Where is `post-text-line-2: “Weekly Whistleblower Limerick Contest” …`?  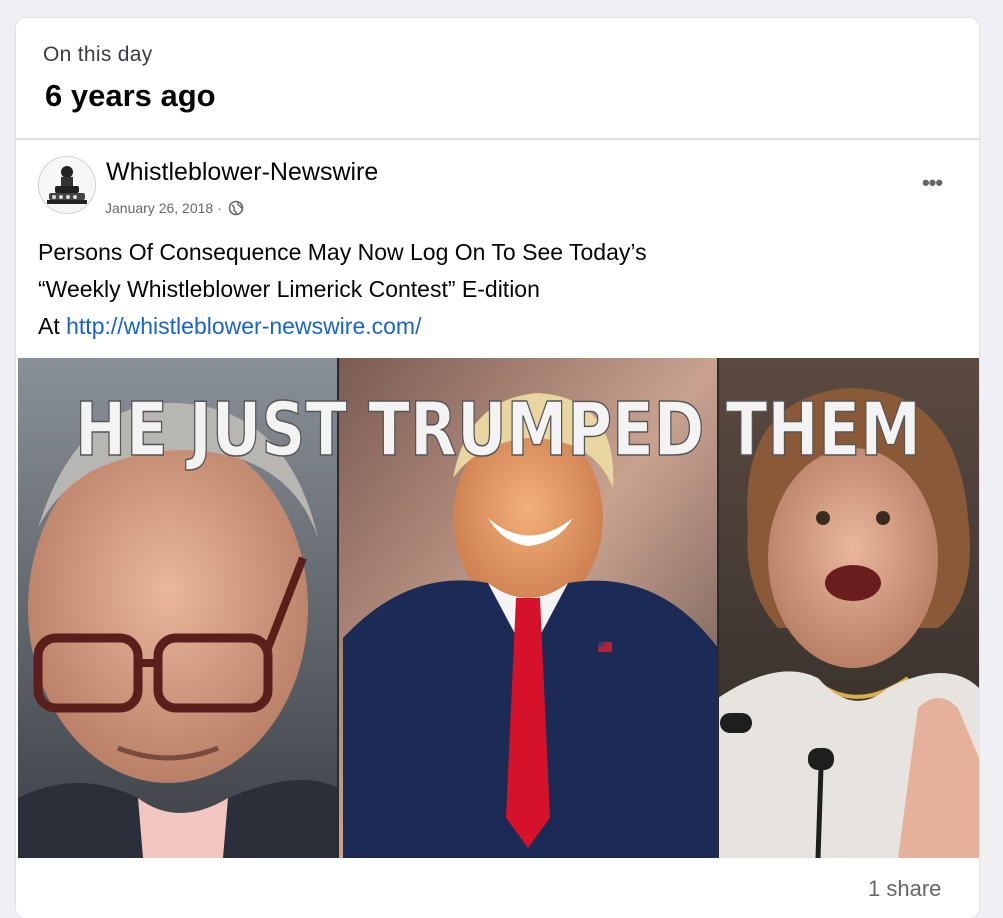 post-text-line-2: “Weekly Whistleblower Limerick Contest” … is located at coordinates (289, 289).